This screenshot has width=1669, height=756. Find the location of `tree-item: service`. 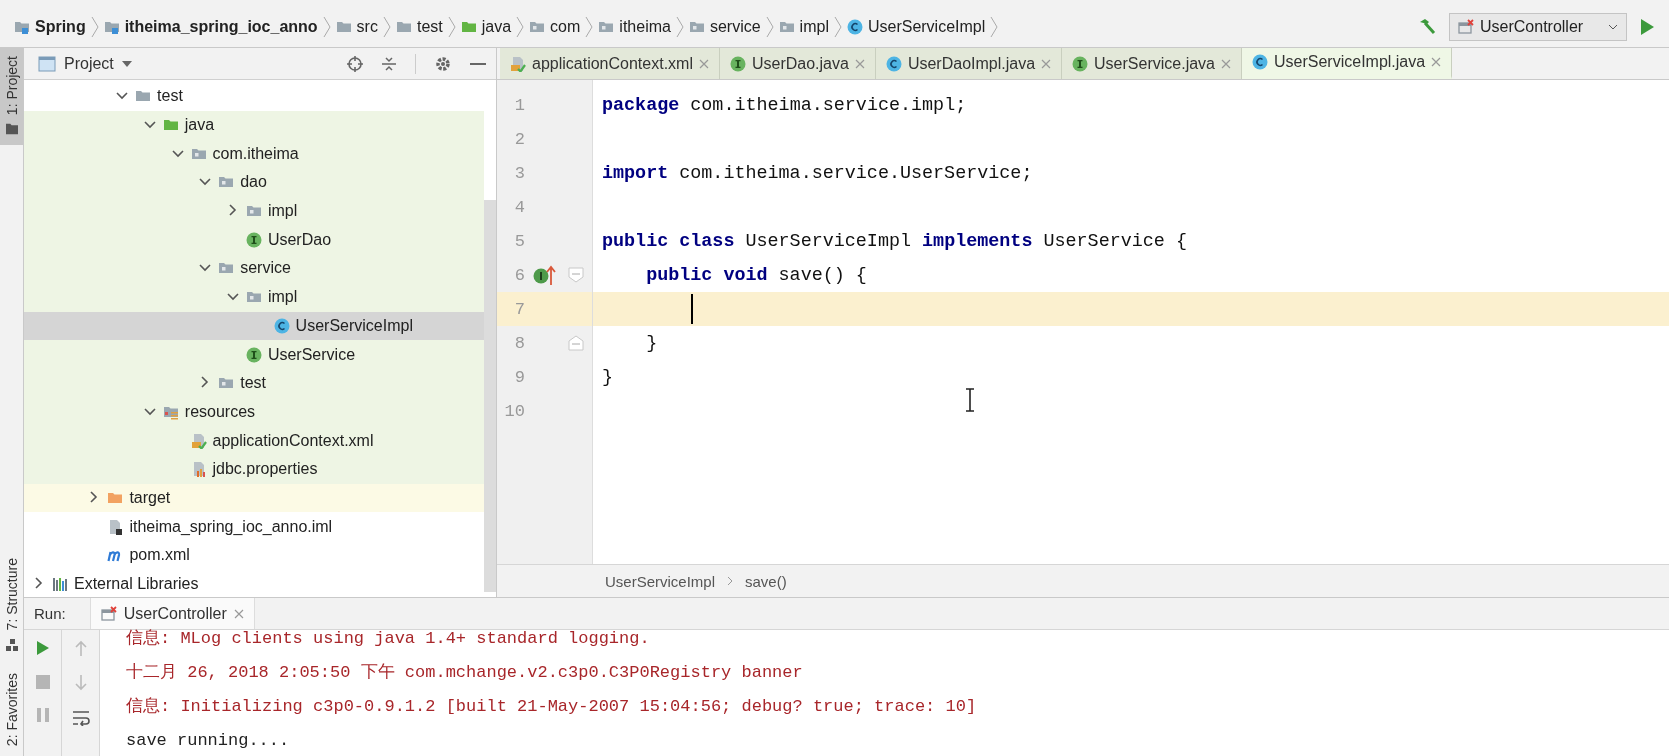

tree-item: service is located at coordinates (254, 268).